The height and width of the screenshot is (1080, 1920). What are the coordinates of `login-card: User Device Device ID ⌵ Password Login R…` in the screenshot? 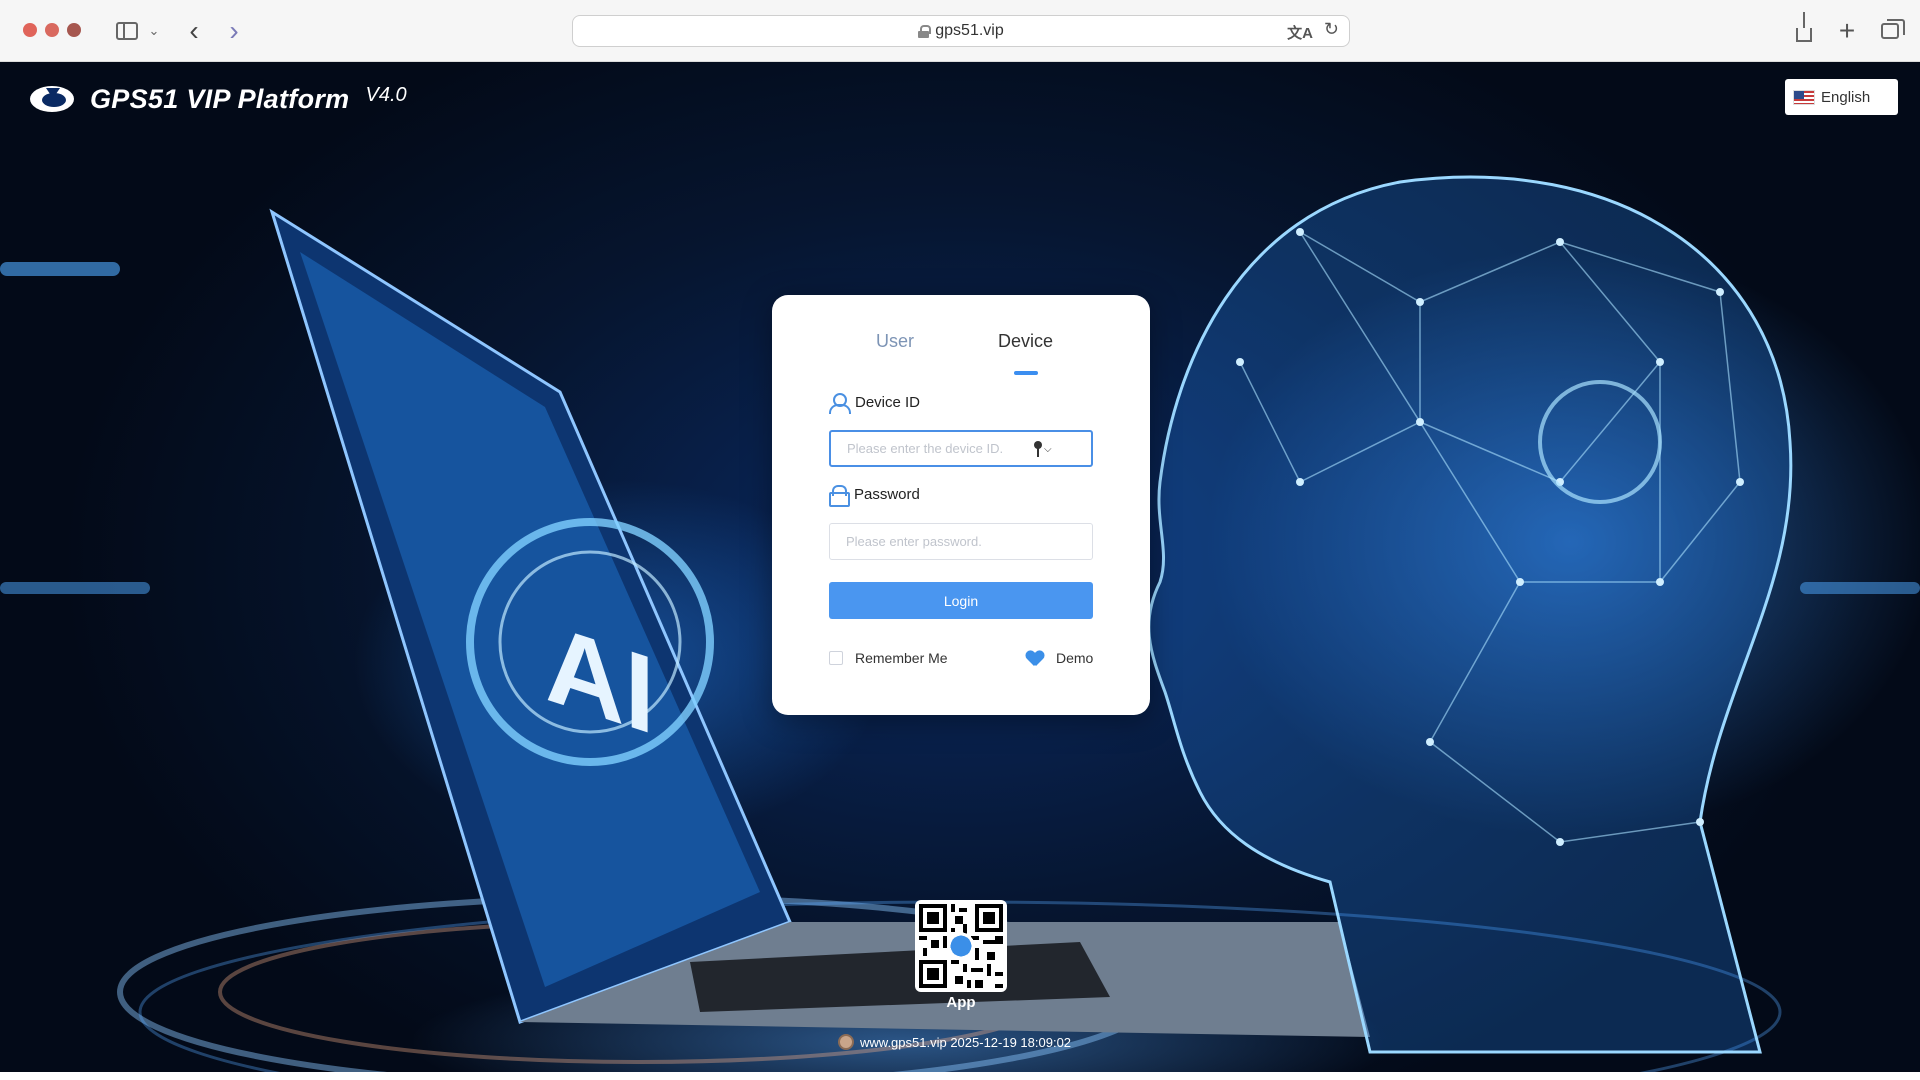 It's located at (961, 505).